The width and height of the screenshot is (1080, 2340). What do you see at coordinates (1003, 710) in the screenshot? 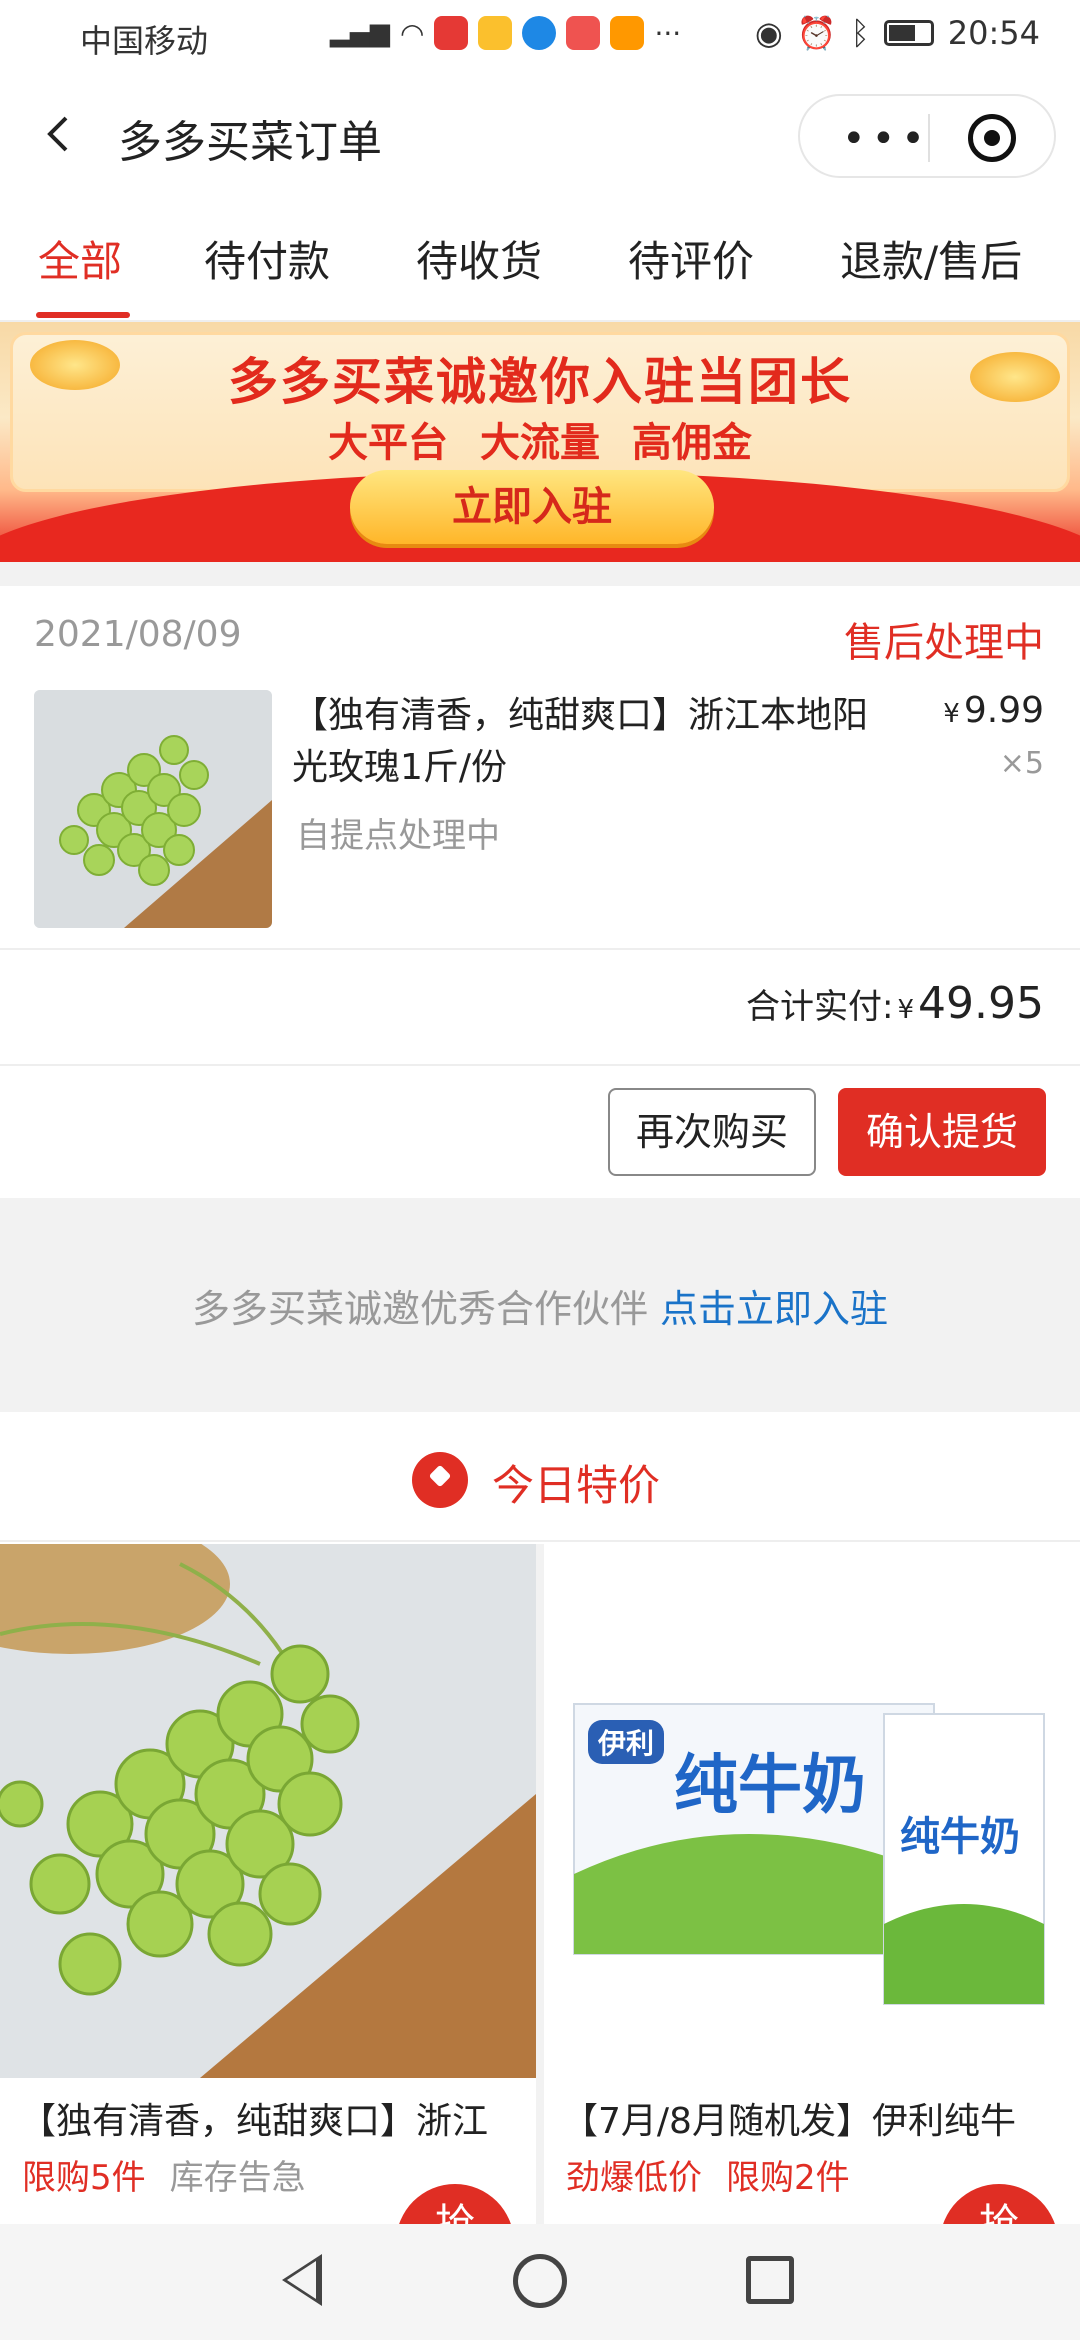
I see `price-value: 9.99` at bounding box center [1003, 710].